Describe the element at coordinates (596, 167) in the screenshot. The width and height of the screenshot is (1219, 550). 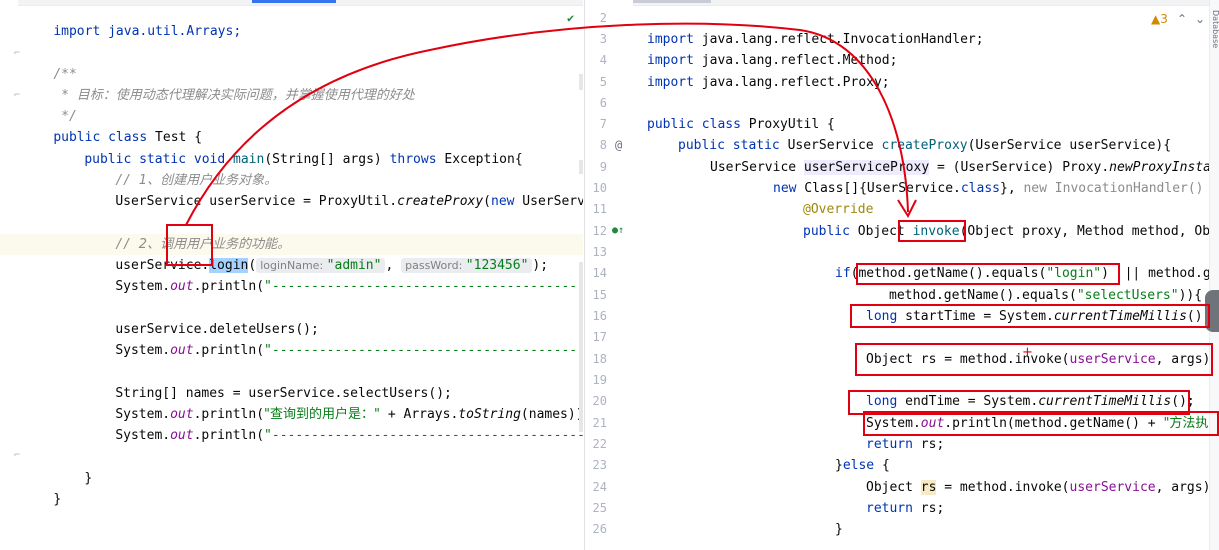
I see `line-number: 9` at that location.